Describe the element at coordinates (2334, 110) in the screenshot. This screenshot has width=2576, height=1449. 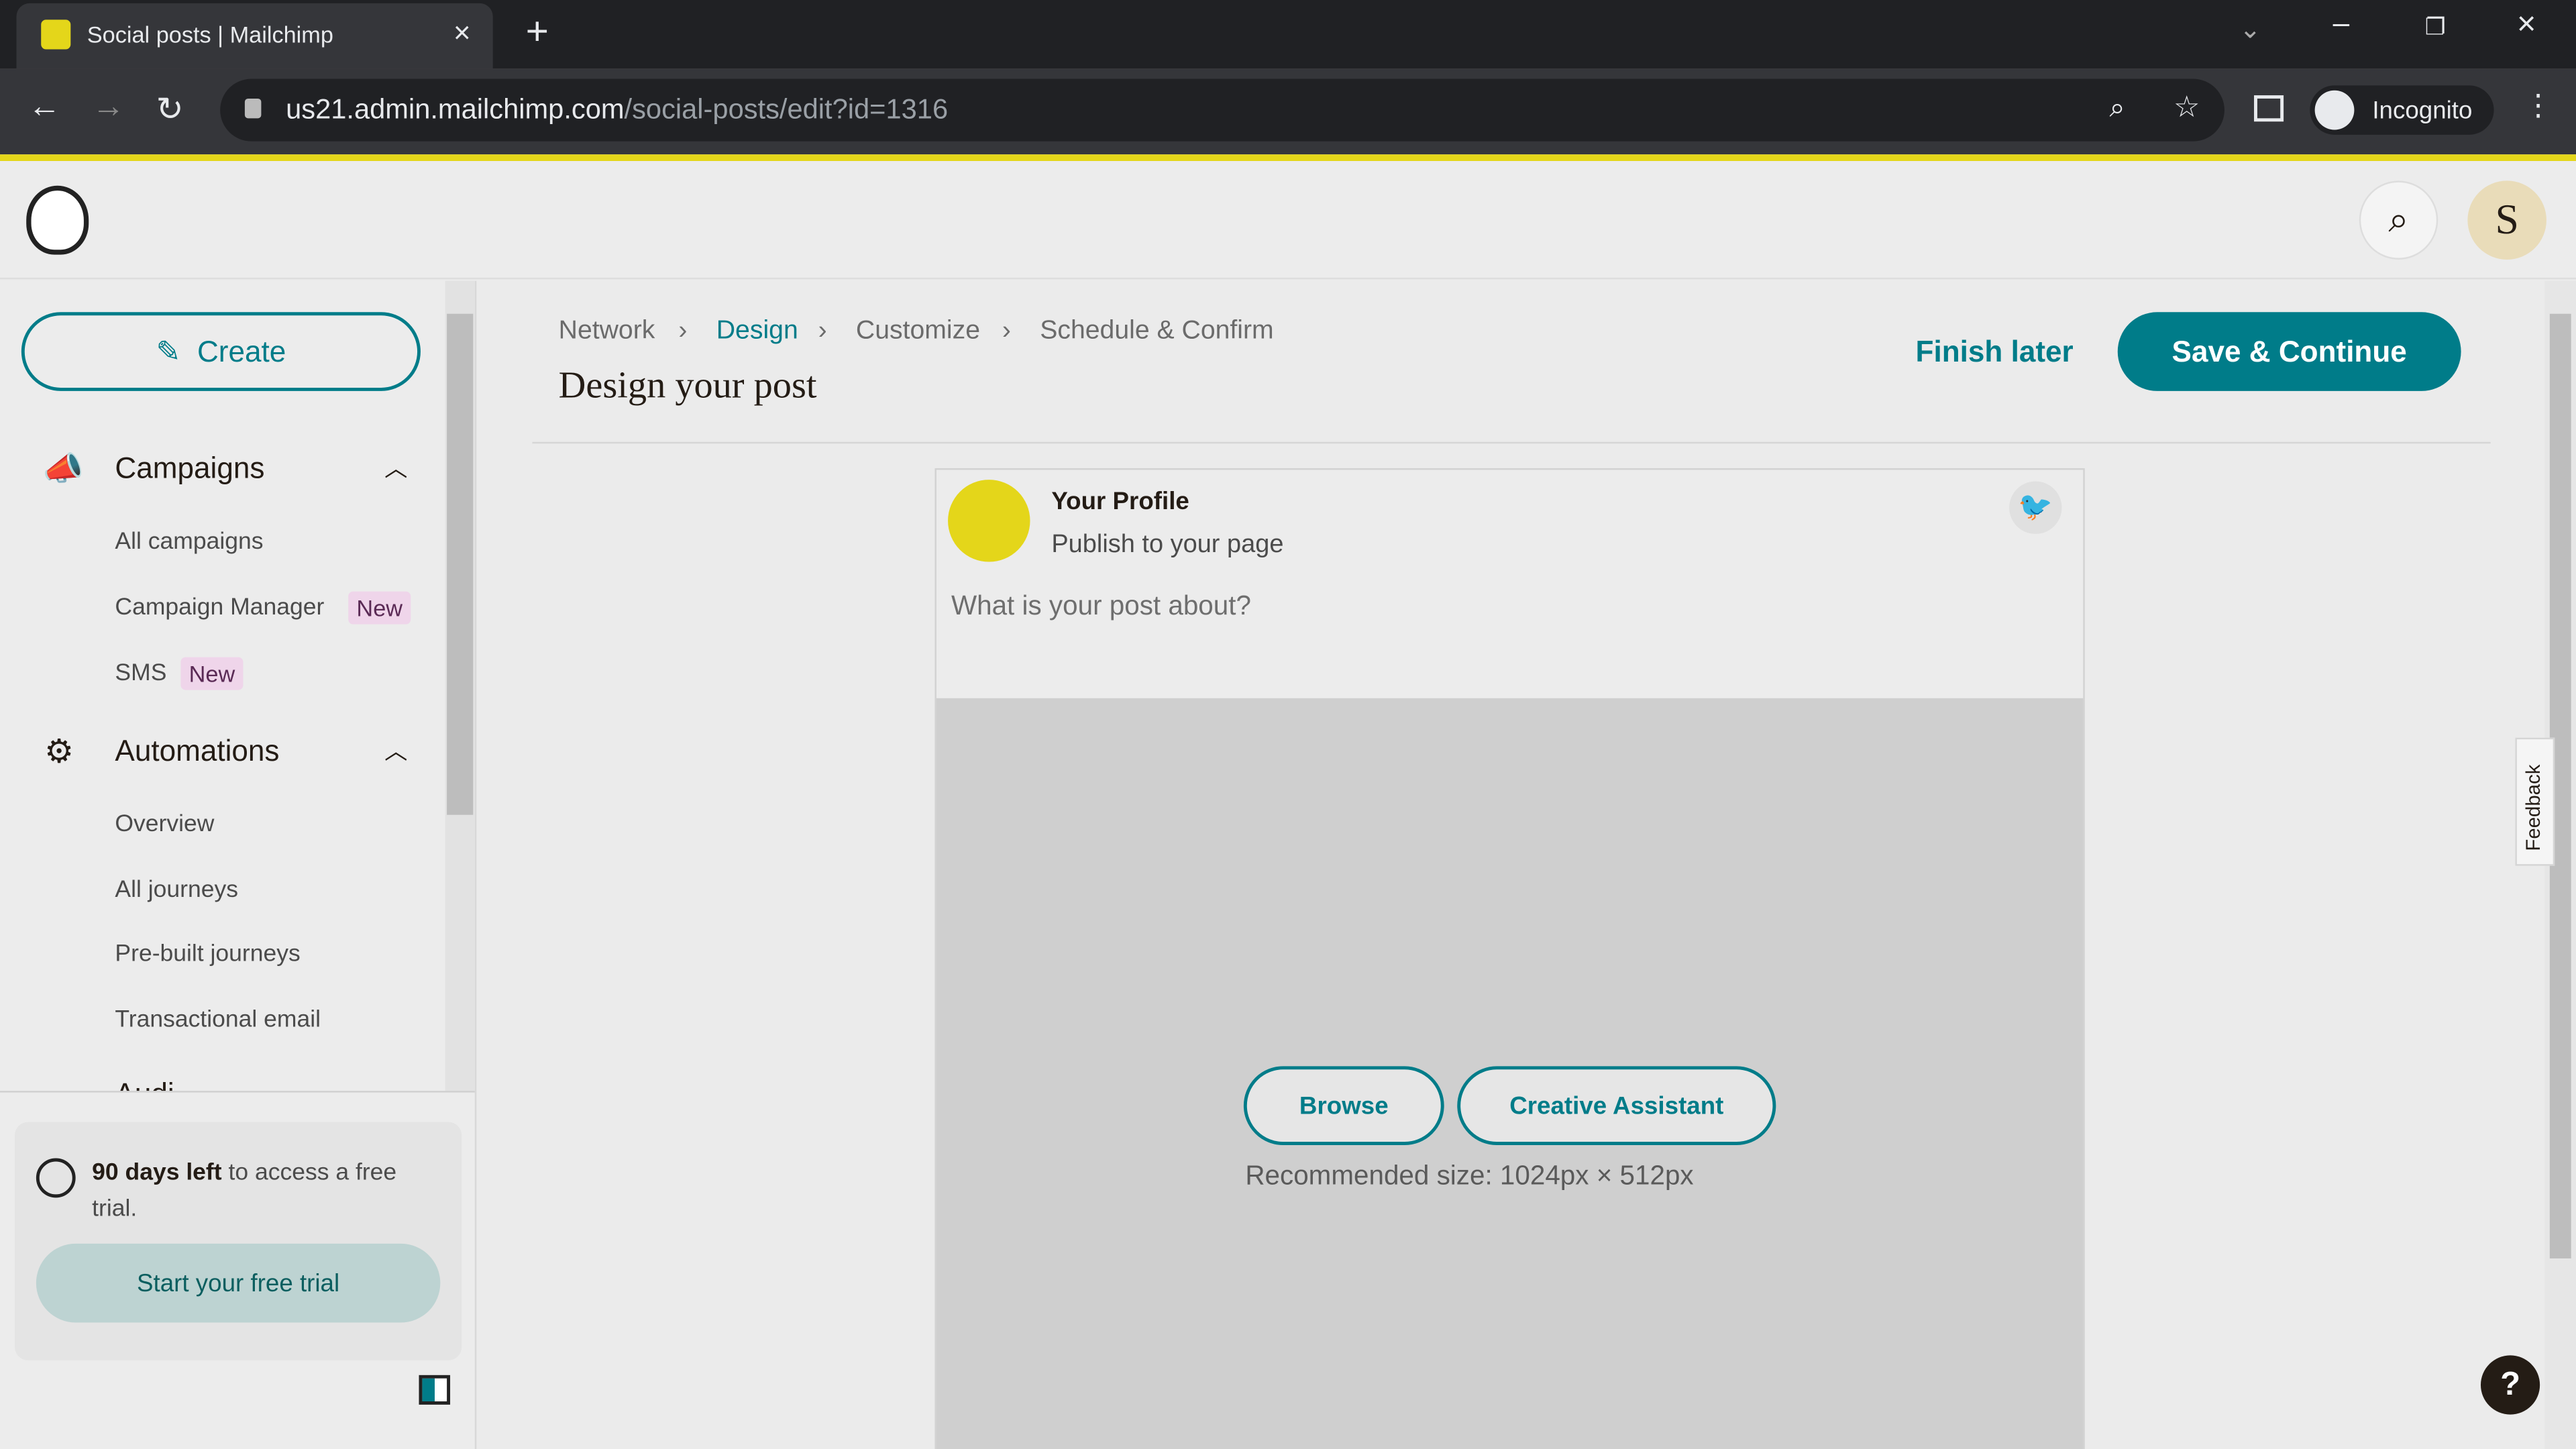
I see `incognito-icon` at that location.